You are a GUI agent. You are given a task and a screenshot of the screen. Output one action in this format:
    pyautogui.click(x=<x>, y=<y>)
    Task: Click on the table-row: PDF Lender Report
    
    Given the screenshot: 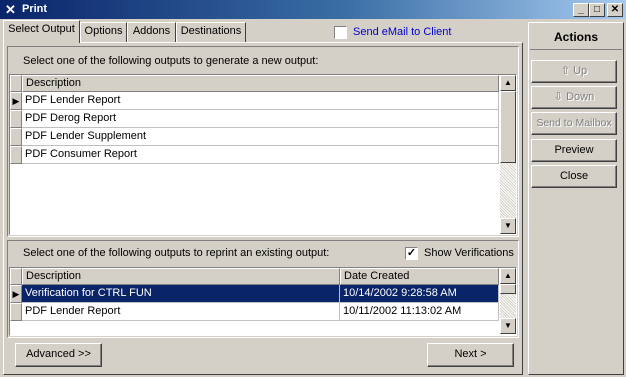 What is the action you would take?
    pyautogui.click(x=260, y=101)
    